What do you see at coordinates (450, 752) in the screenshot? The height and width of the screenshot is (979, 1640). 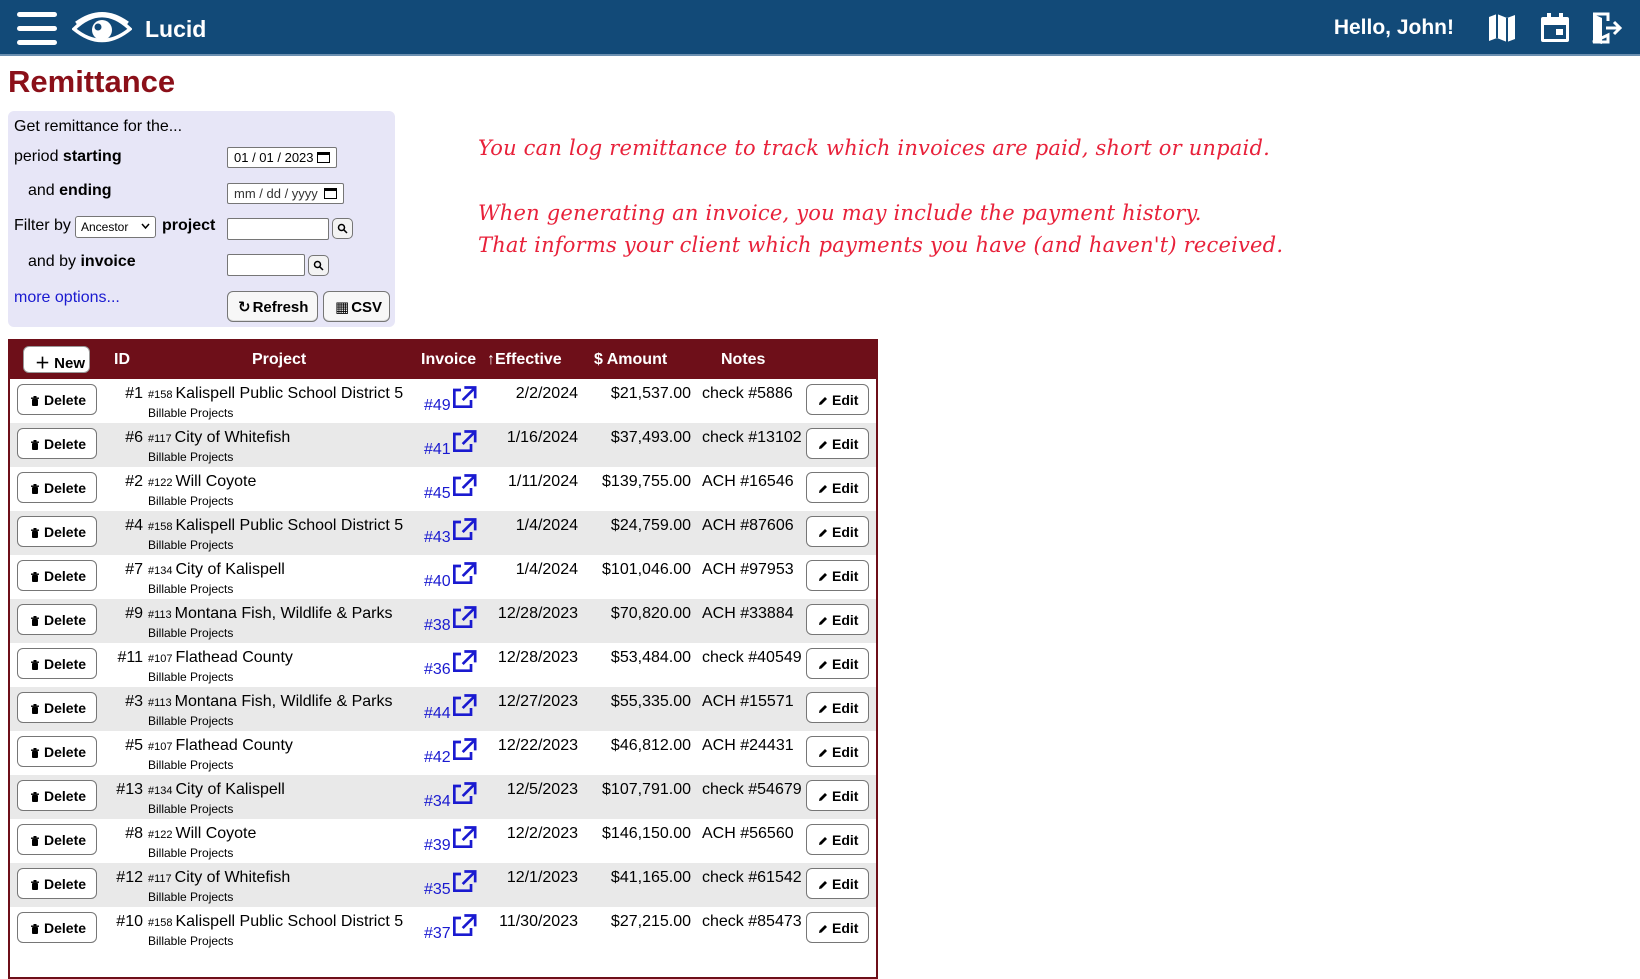 I see `invoice-link: #42` at bounding box center [450, 752].